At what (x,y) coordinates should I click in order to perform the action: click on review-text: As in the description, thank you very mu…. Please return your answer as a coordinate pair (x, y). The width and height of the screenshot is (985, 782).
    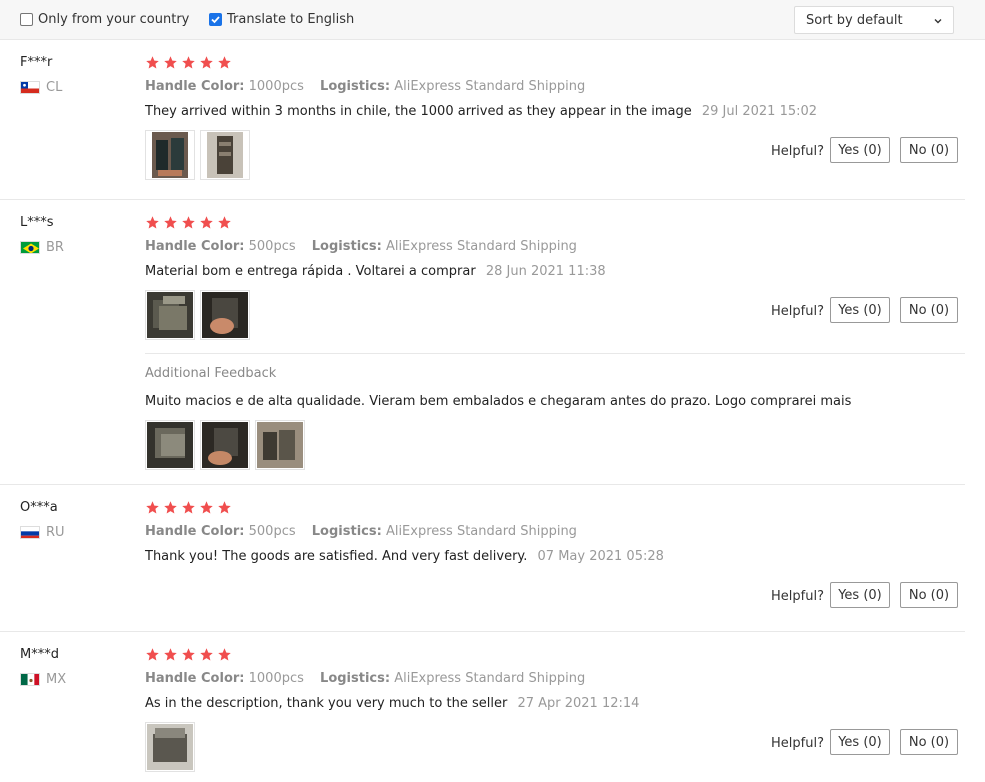
    Looking at the image, I should click on (326, 703).